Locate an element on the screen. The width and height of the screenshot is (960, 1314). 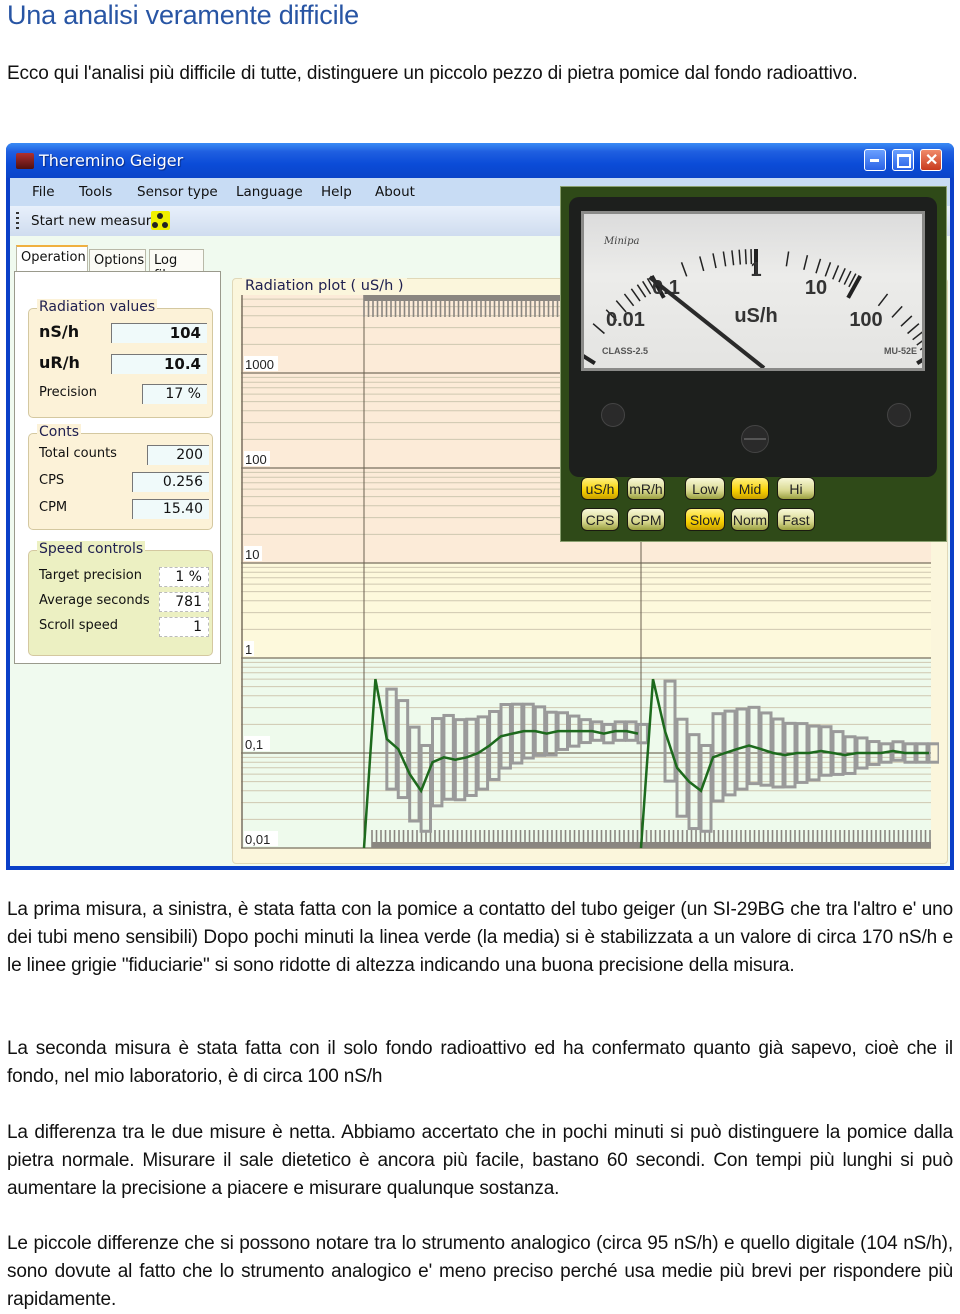
menu-about: About is located at coordinates (395, 192).